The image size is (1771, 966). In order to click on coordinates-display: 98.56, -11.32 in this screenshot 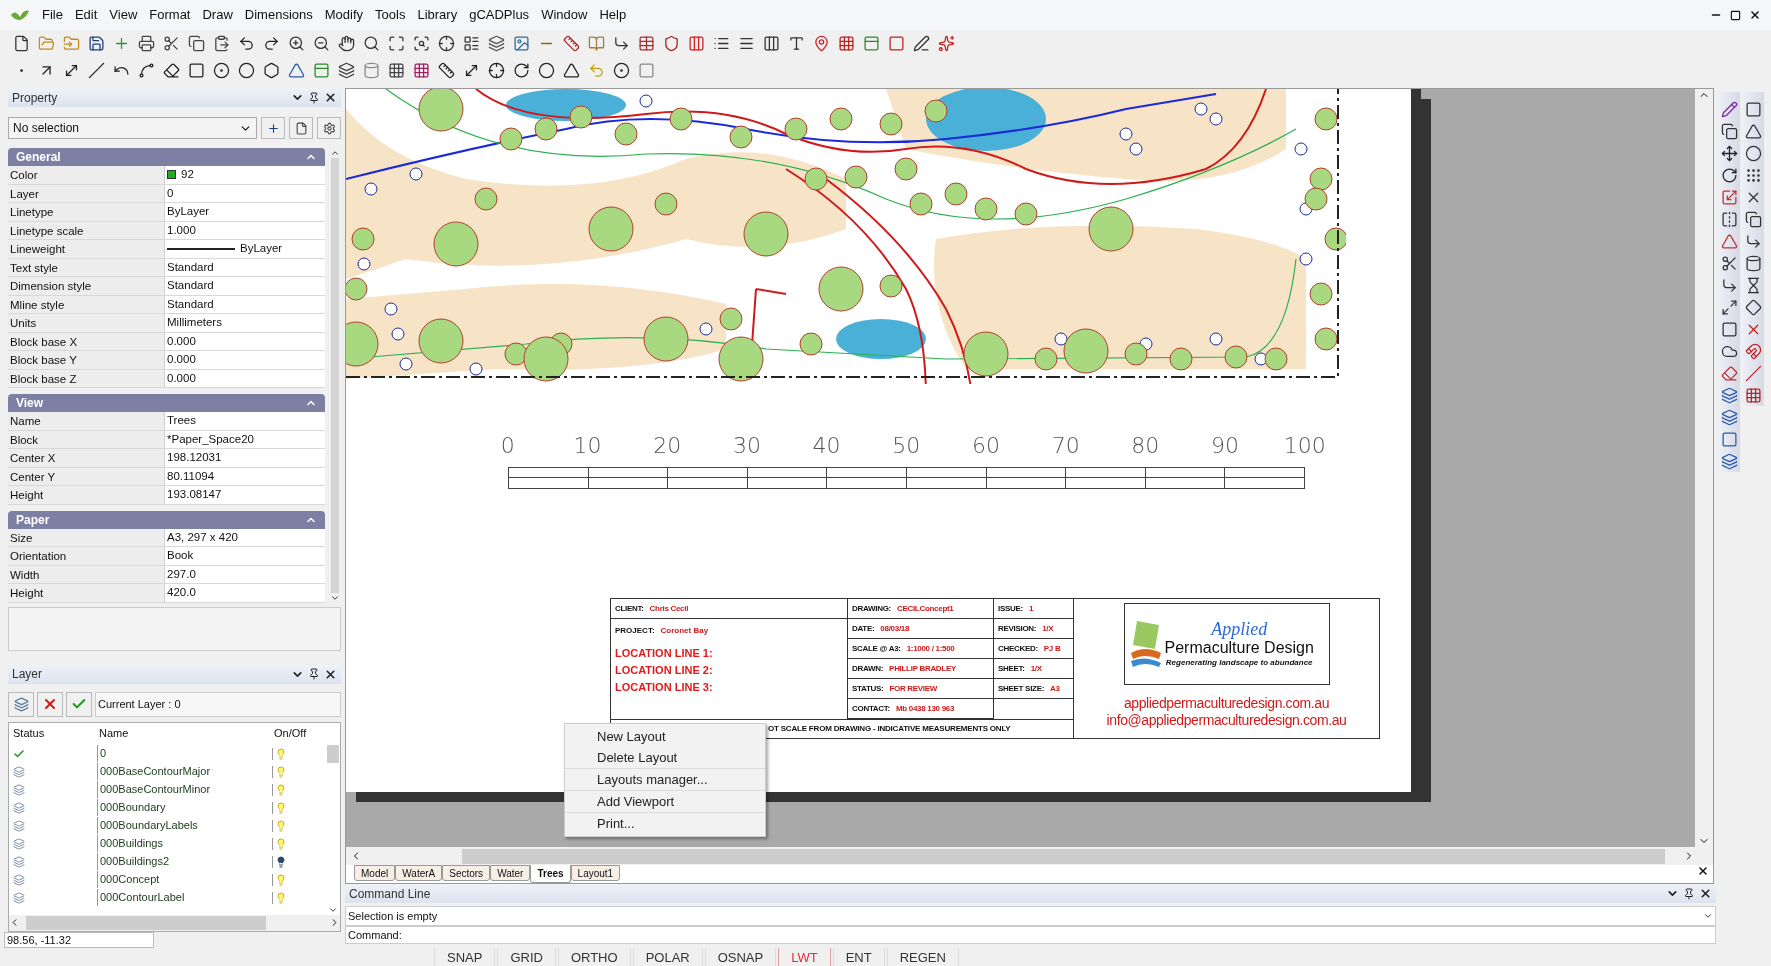, I will do `click(79, 940)`.